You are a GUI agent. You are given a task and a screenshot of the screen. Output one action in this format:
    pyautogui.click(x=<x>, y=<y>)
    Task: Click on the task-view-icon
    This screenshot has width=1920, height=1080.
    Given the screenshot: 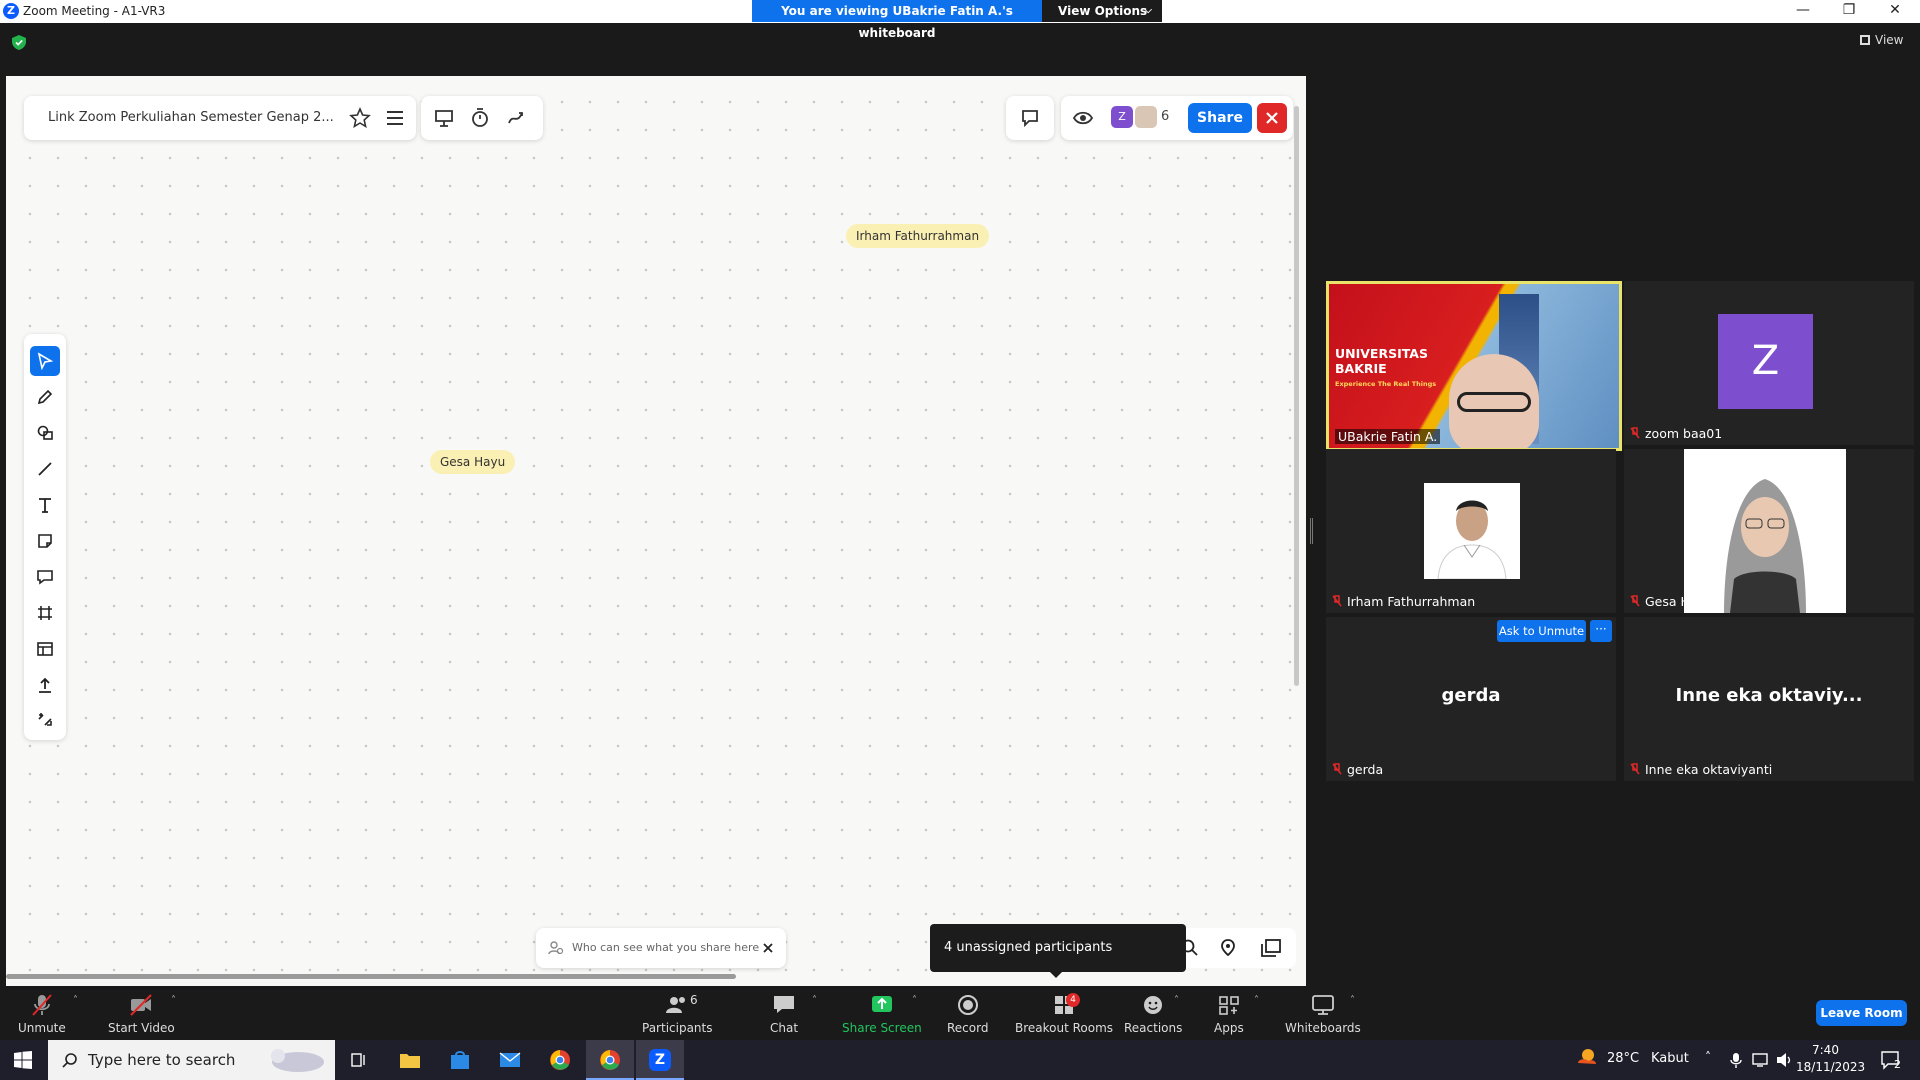 What is the action you would take?
    pyautogui.click(x=358, y=1060)
    